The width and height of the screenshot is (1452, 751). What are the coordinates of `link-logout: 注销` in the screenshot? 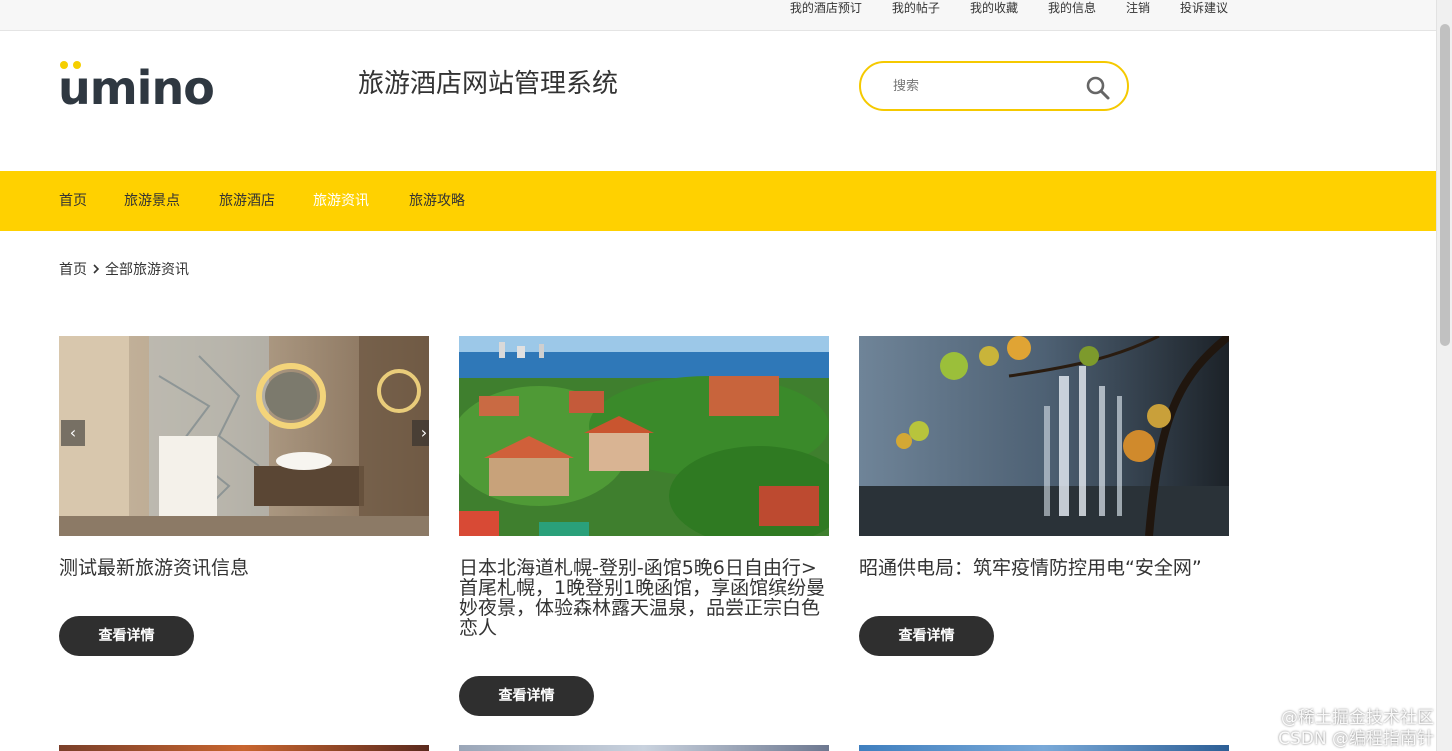 It's located at (1138, 8).